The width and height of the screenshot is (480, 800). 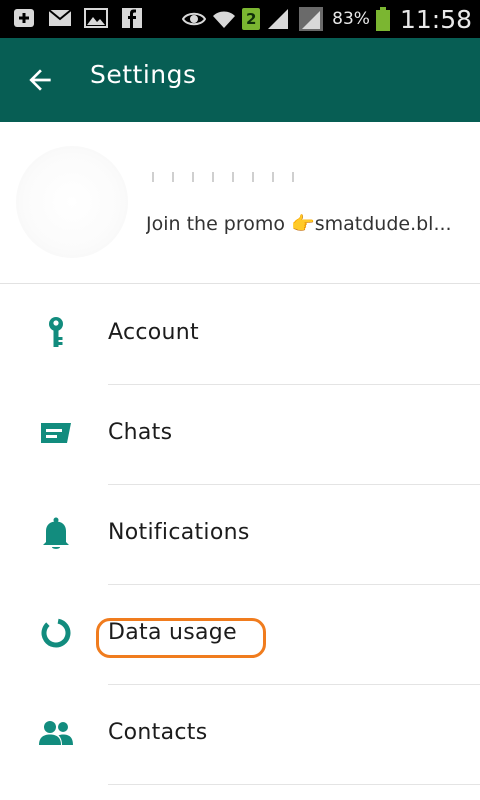 What do you see at coordinates (40, 80) in the screenshot?
I see `back-arrow-icon` at bounding box center [40, 80].